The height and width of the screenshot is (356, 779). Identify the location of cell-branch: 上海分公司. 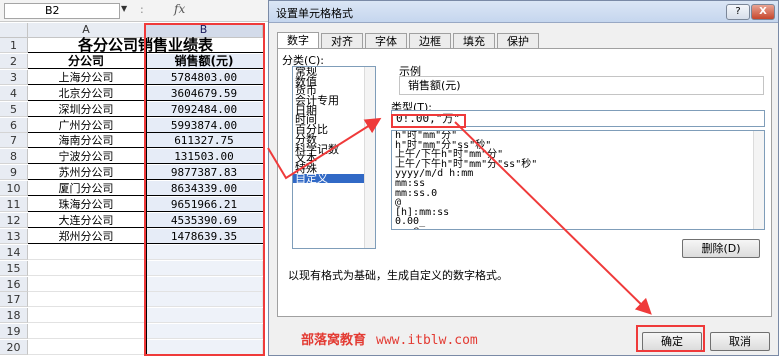
(86, 77).